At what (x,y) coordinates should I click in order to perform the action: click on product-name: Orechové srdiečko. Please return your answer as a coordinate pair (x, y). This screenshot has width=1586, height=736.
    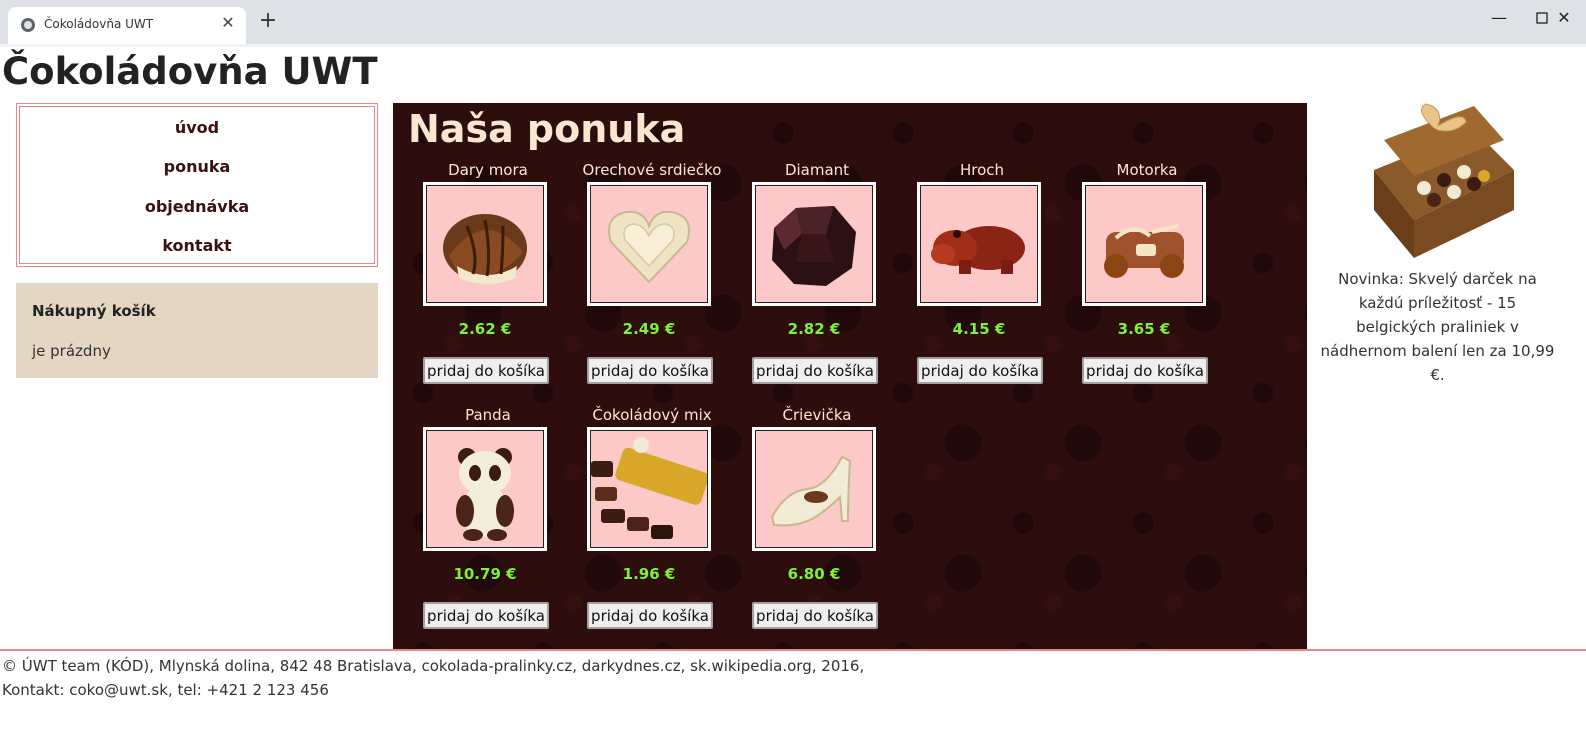
    Looking at the image, I should click on (652, 170).